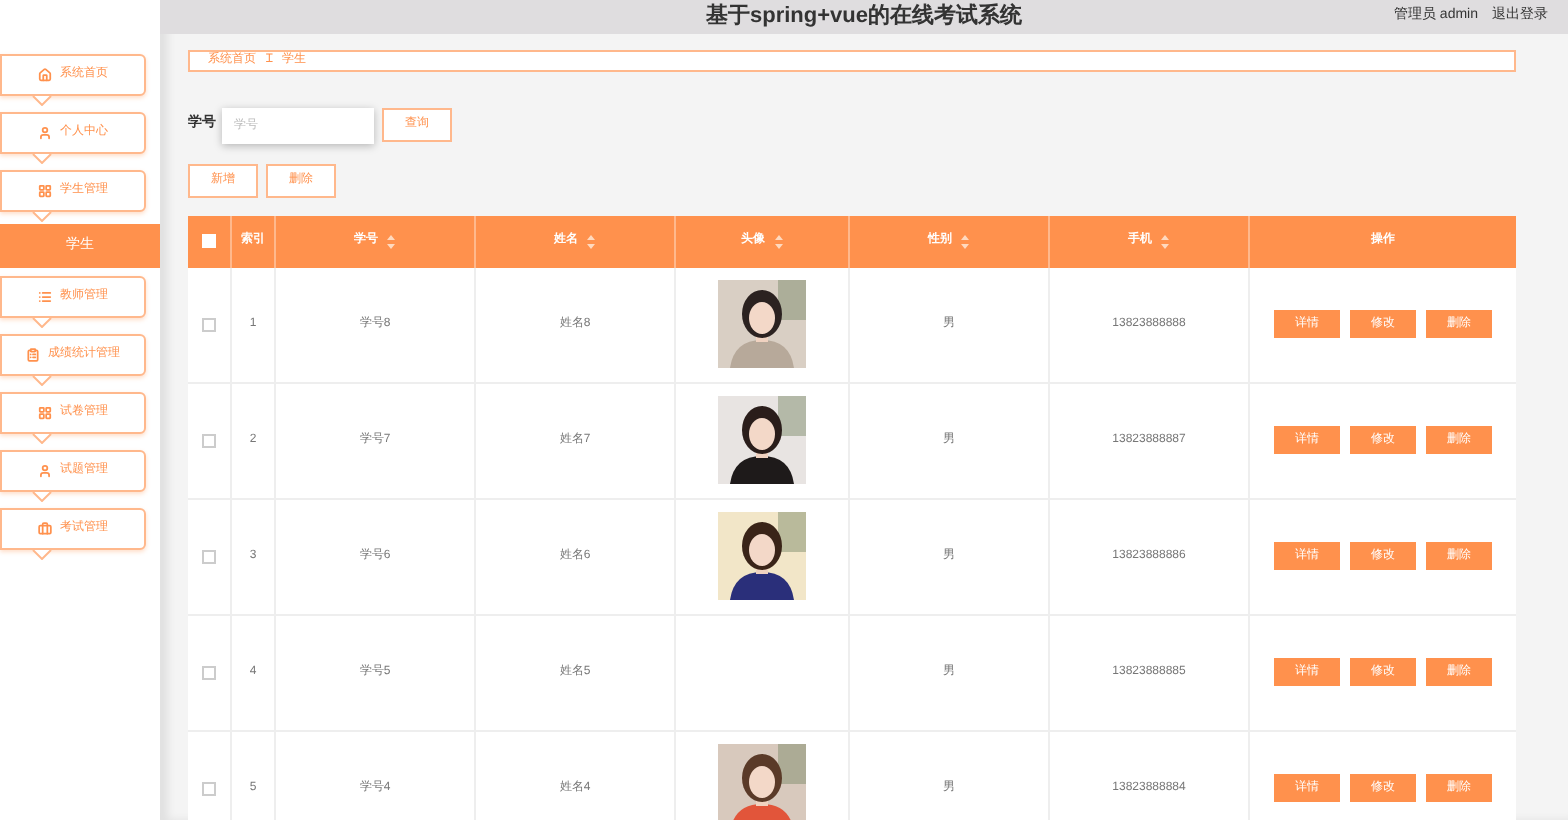 The height and width of the screenshot is (820, 1568). What do you see at coordinates (45, 297) in the screenshot?
I see `list-icon` at bounding box center [45, 297].